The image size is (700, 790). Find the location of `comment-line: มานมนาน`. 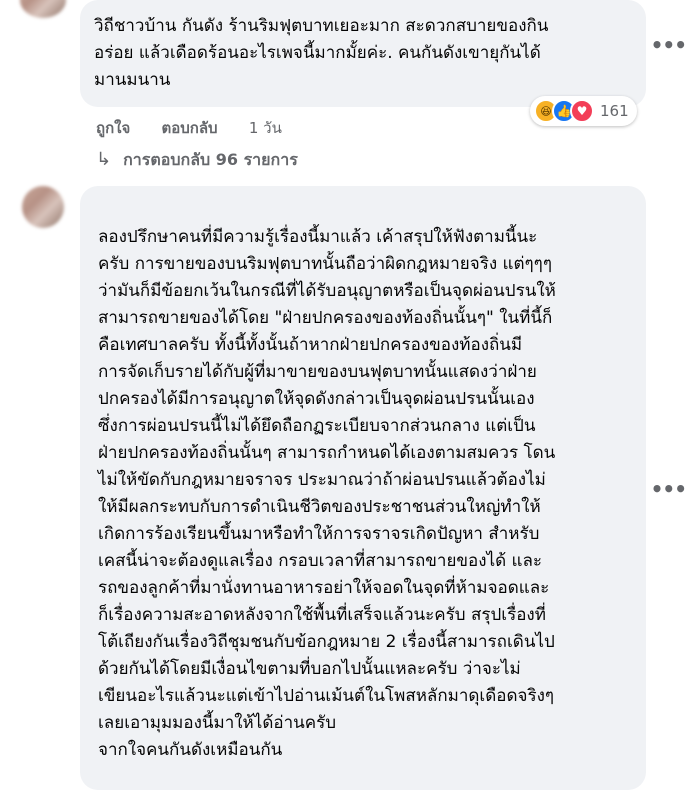

comment-line: มานมนาน is located at coordinates (132, 80).